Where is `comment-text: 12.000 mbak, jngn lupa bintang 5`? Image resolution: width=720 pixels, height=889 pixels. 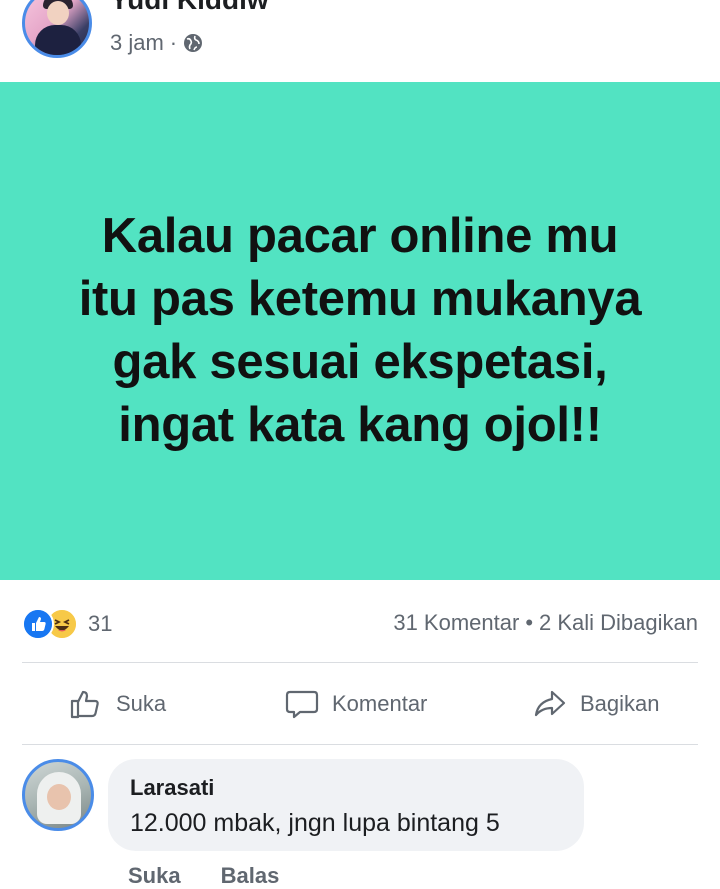 comment-text: 12.000 mbak, jngn lupa bintang 5 is located at coordinates (315, 823).